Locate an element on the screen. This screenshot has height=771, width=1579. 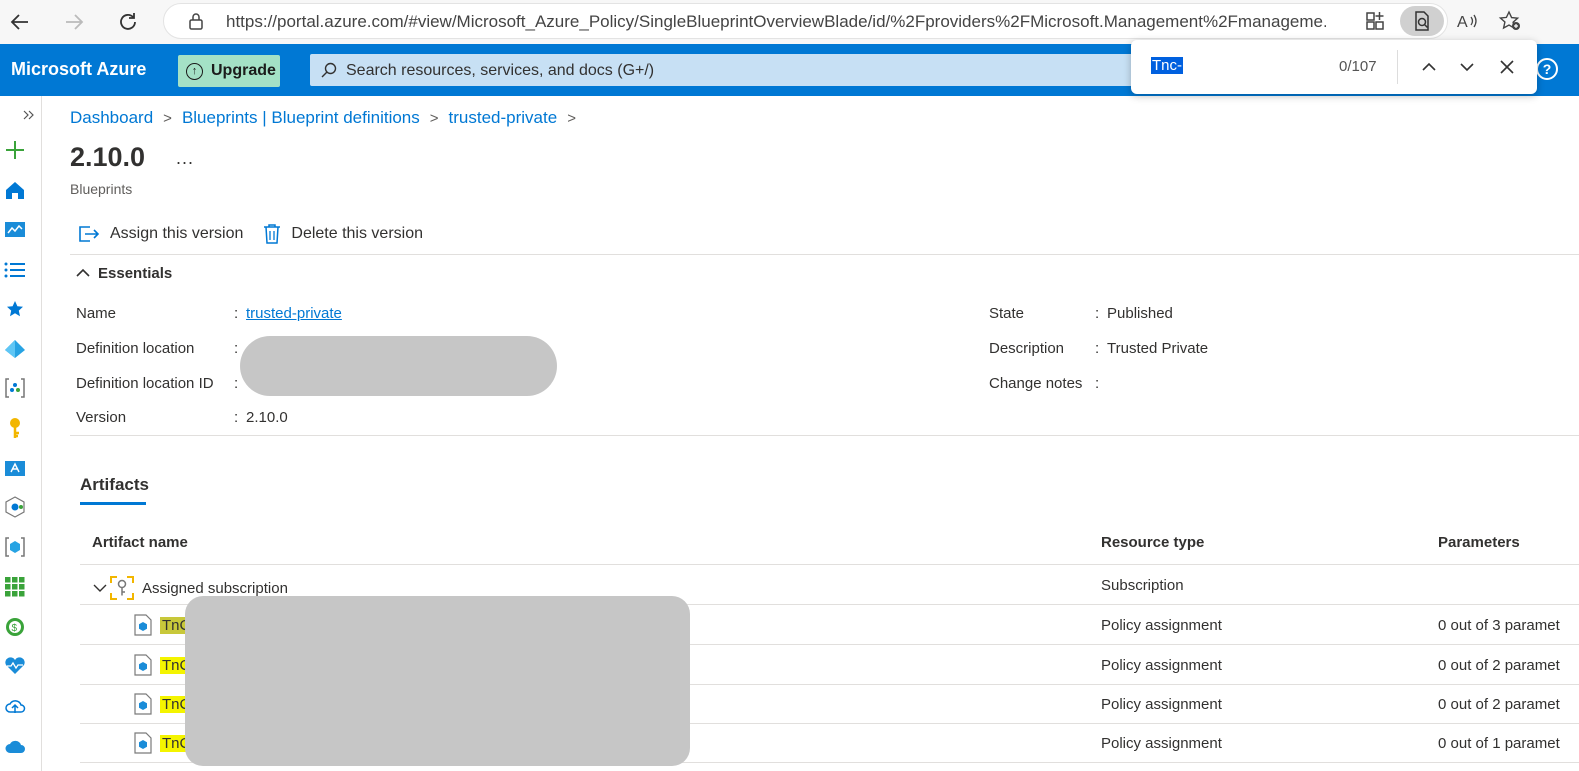
left-navigation-rail: $ is located at coordinates (21, 433).